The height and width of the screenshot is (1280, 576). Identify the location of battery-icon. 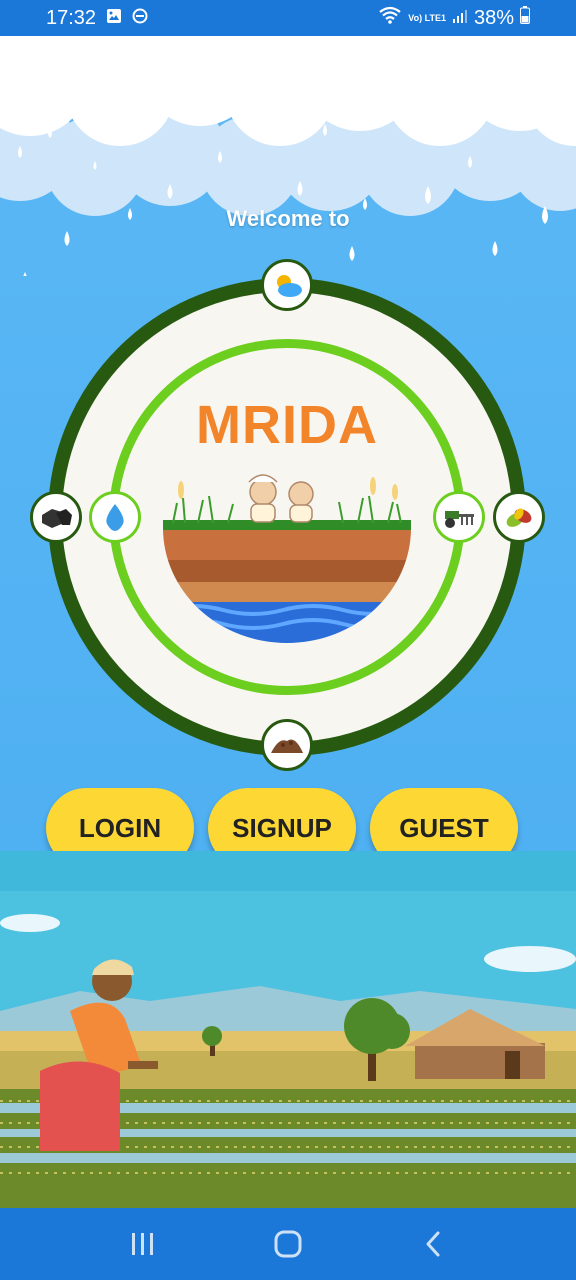
(525, 18).